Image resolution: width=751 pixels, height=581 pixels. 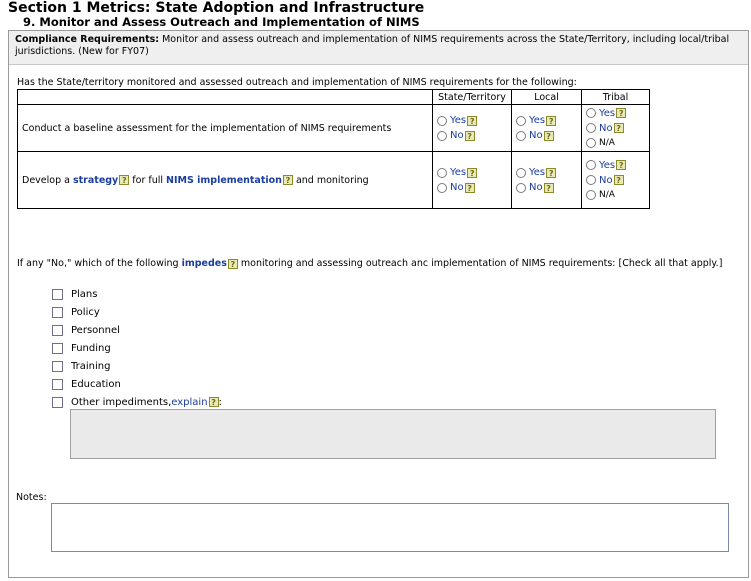 What do you see at coordinates (31, 497) in the screenshot?
I see `notes-label: Notes:` at bounding box center [31, 497].